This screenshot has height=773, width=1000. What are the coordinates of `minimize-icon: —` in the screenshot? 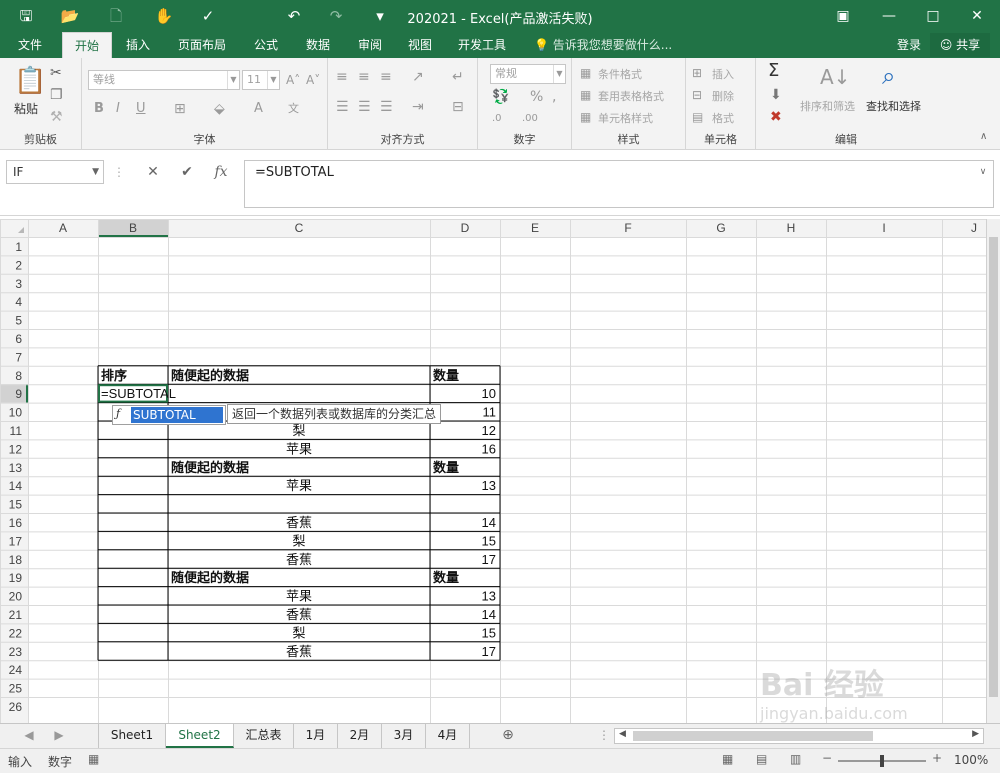 It's located at (889, 16).